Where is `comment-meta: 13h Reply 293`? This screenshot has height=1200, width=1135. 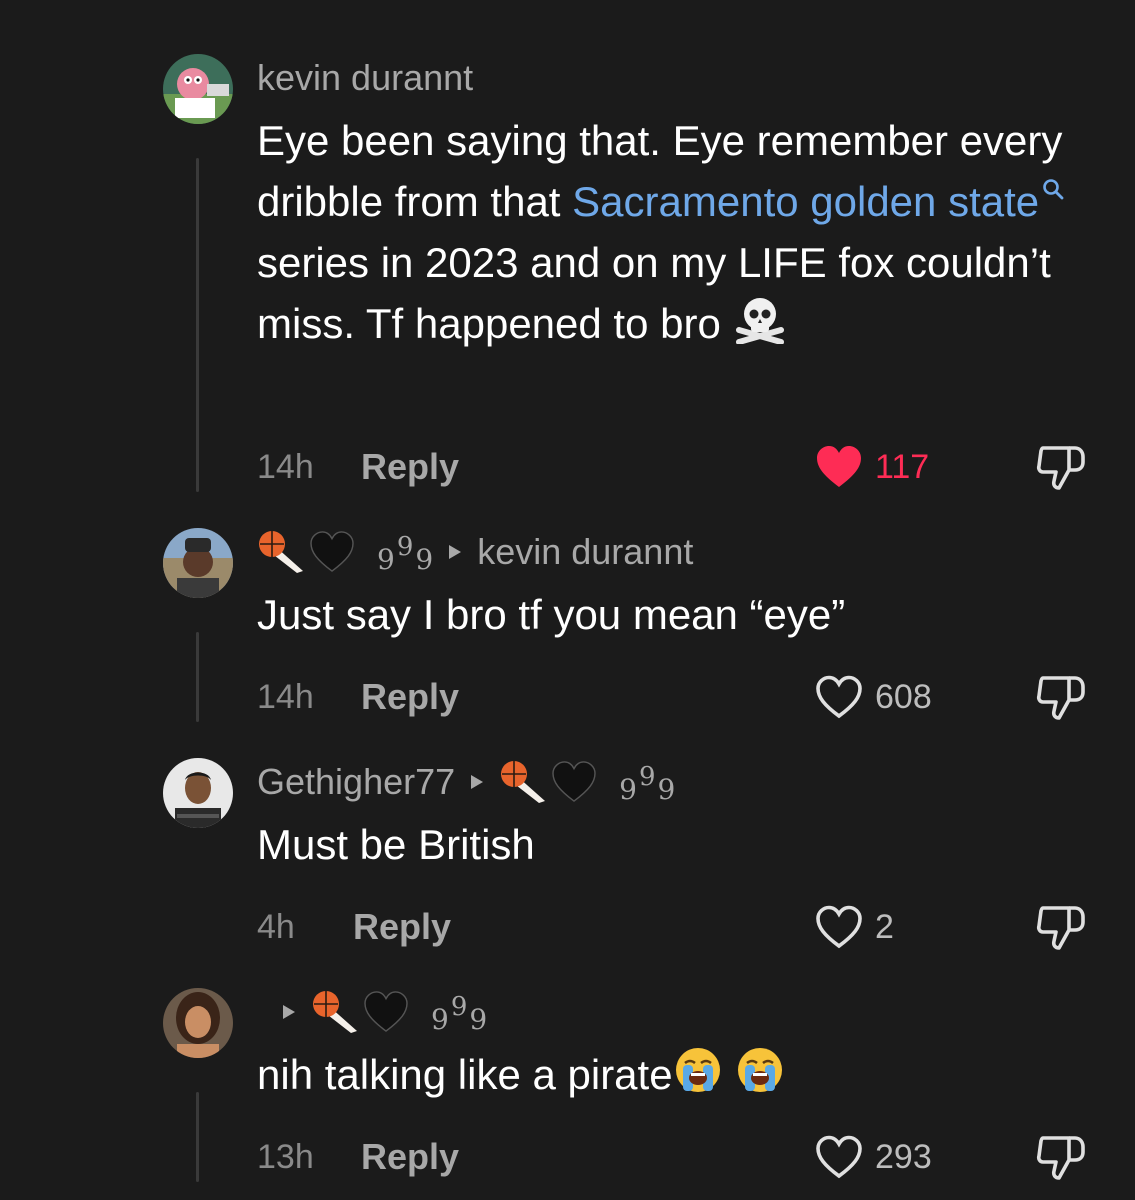 comment-meta: 13h Reply 293 is located at coordinates (672, 1157).